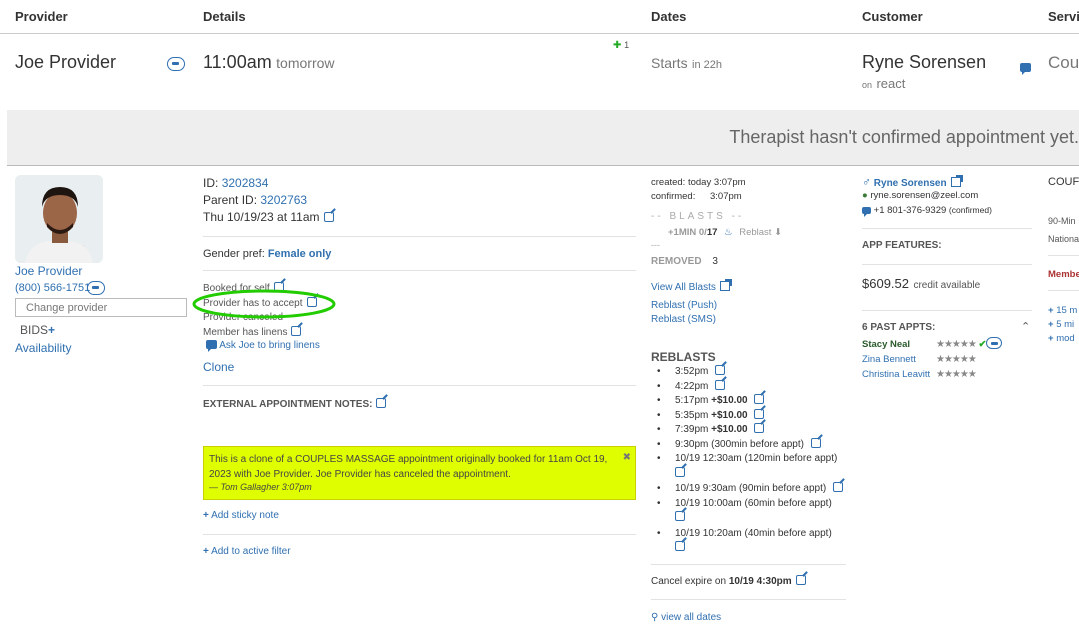 This screenshot has width=1079, height=634. Describe the element at coordinates (910, 183) in the screenshot. I see `customer-link: Ryne Sorensen` at that location.